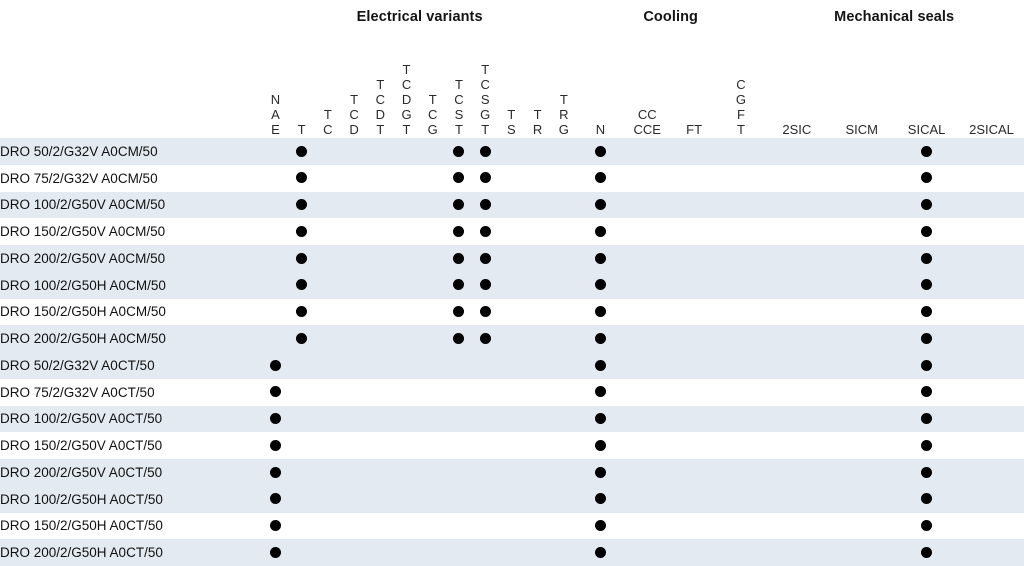 The width and height of the screenshot is (1024, 566). What do you see at coordinates (301, 86) in the screenshot?
I see `column-header-T: T` at bounding box center [301, 86].